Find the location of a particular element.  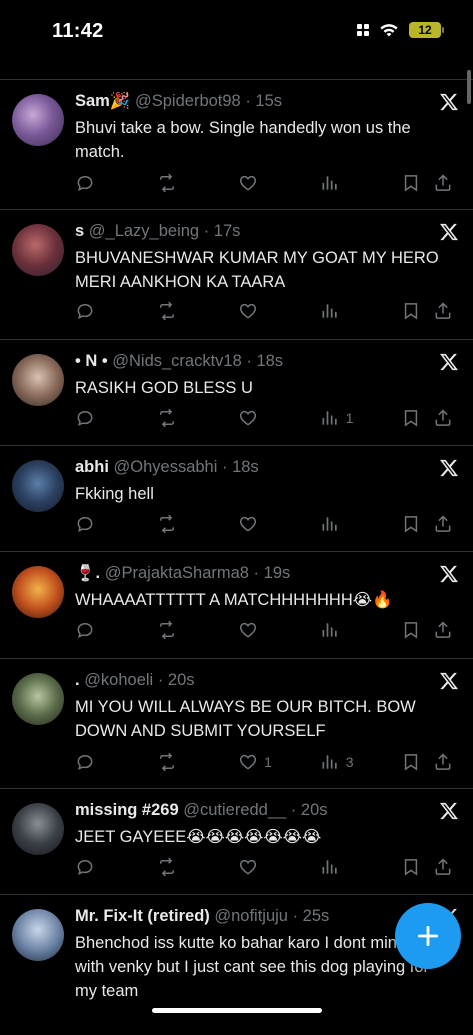

views-button: 3 is located at coordinates (361, 762).